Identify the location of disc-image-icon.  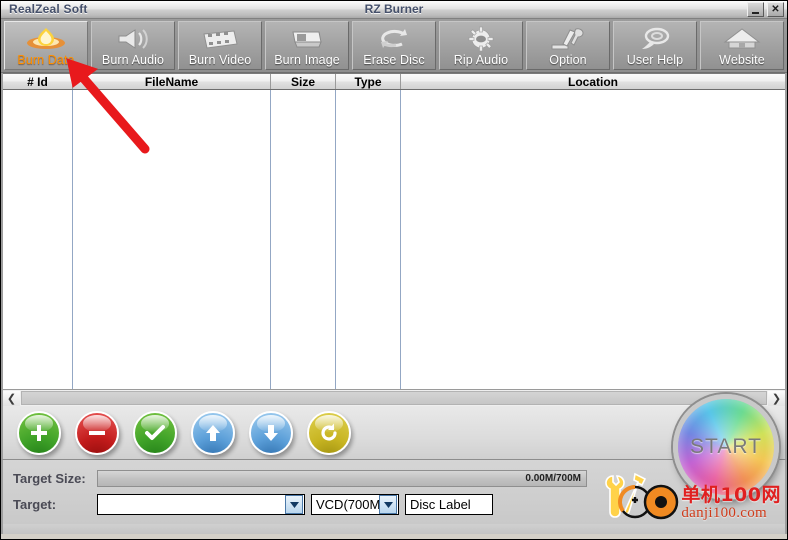
(307, 38).